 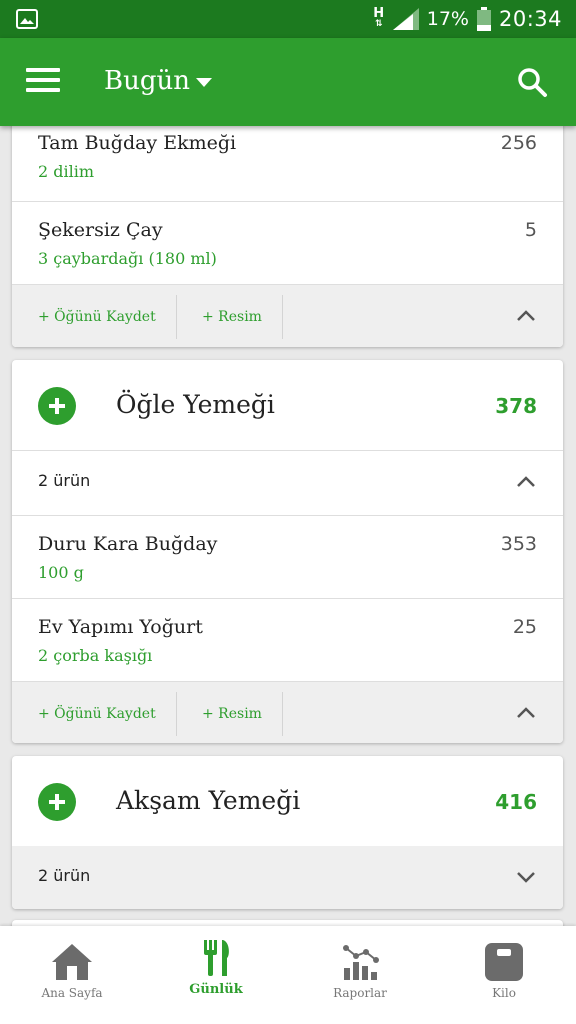 What do you see at coordinates (287, 557) in the screenshot?
I see `food-row: Duru Kara Buğday 100 g 353` at bounding box center [287, 557].